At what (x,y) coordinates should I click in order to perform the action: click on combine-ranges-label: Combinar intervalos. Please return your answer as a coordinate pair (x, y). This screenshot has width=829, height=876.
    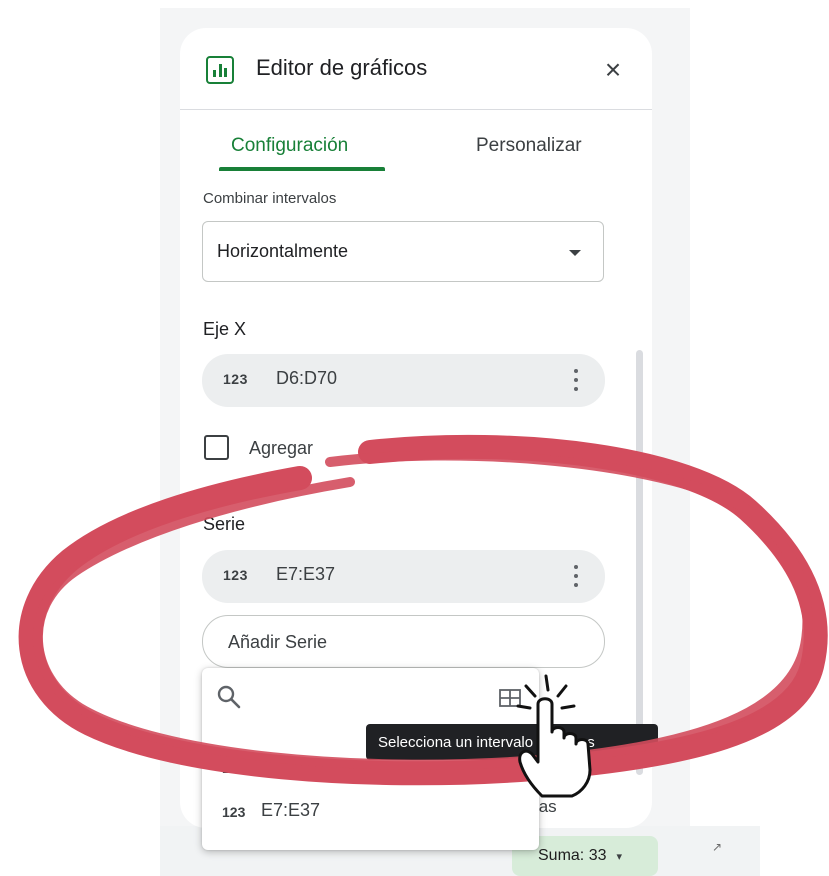
    Looking at the image, I should click on (270, 198).